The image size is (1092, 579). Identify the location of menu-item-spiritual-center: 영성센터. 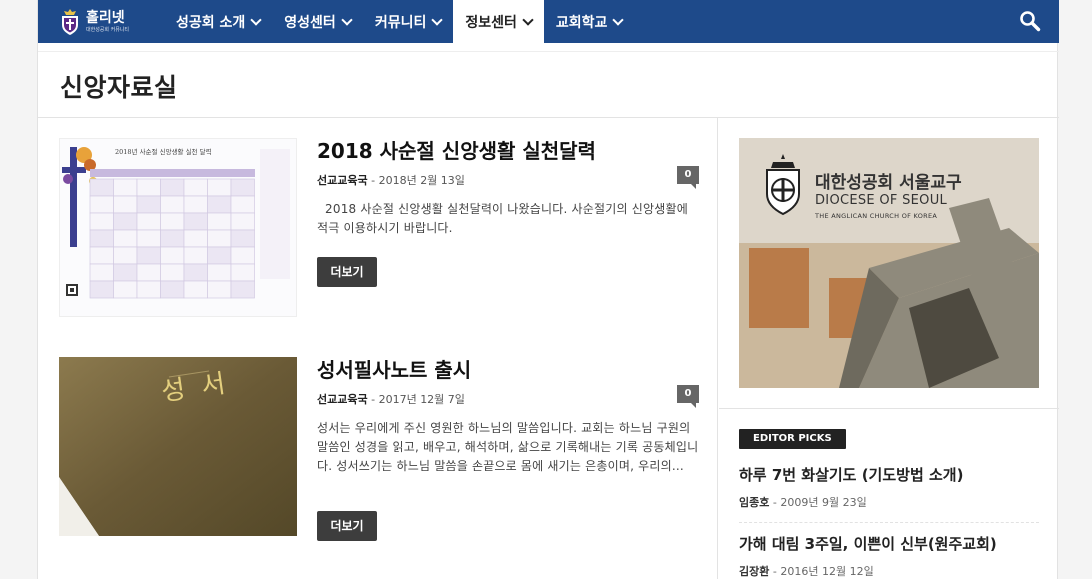
(317, 21).